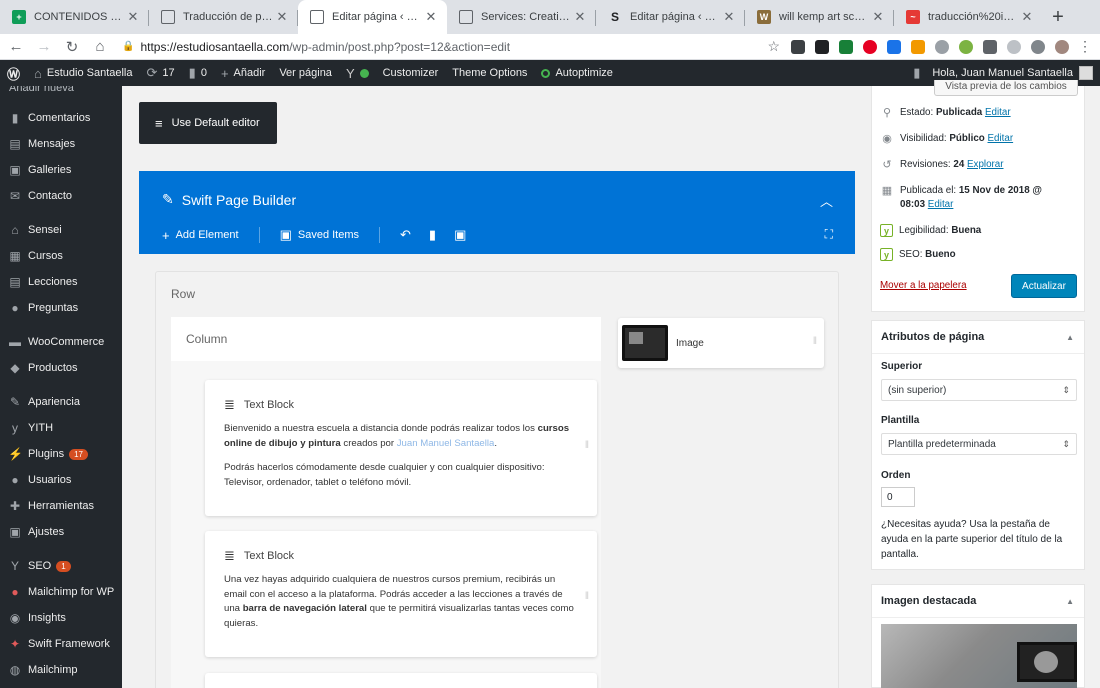 The width and height of the screenshot is (1100, 688). I want to click on browser-tab: Services: Creative | Up ✕, so click(521, 17).